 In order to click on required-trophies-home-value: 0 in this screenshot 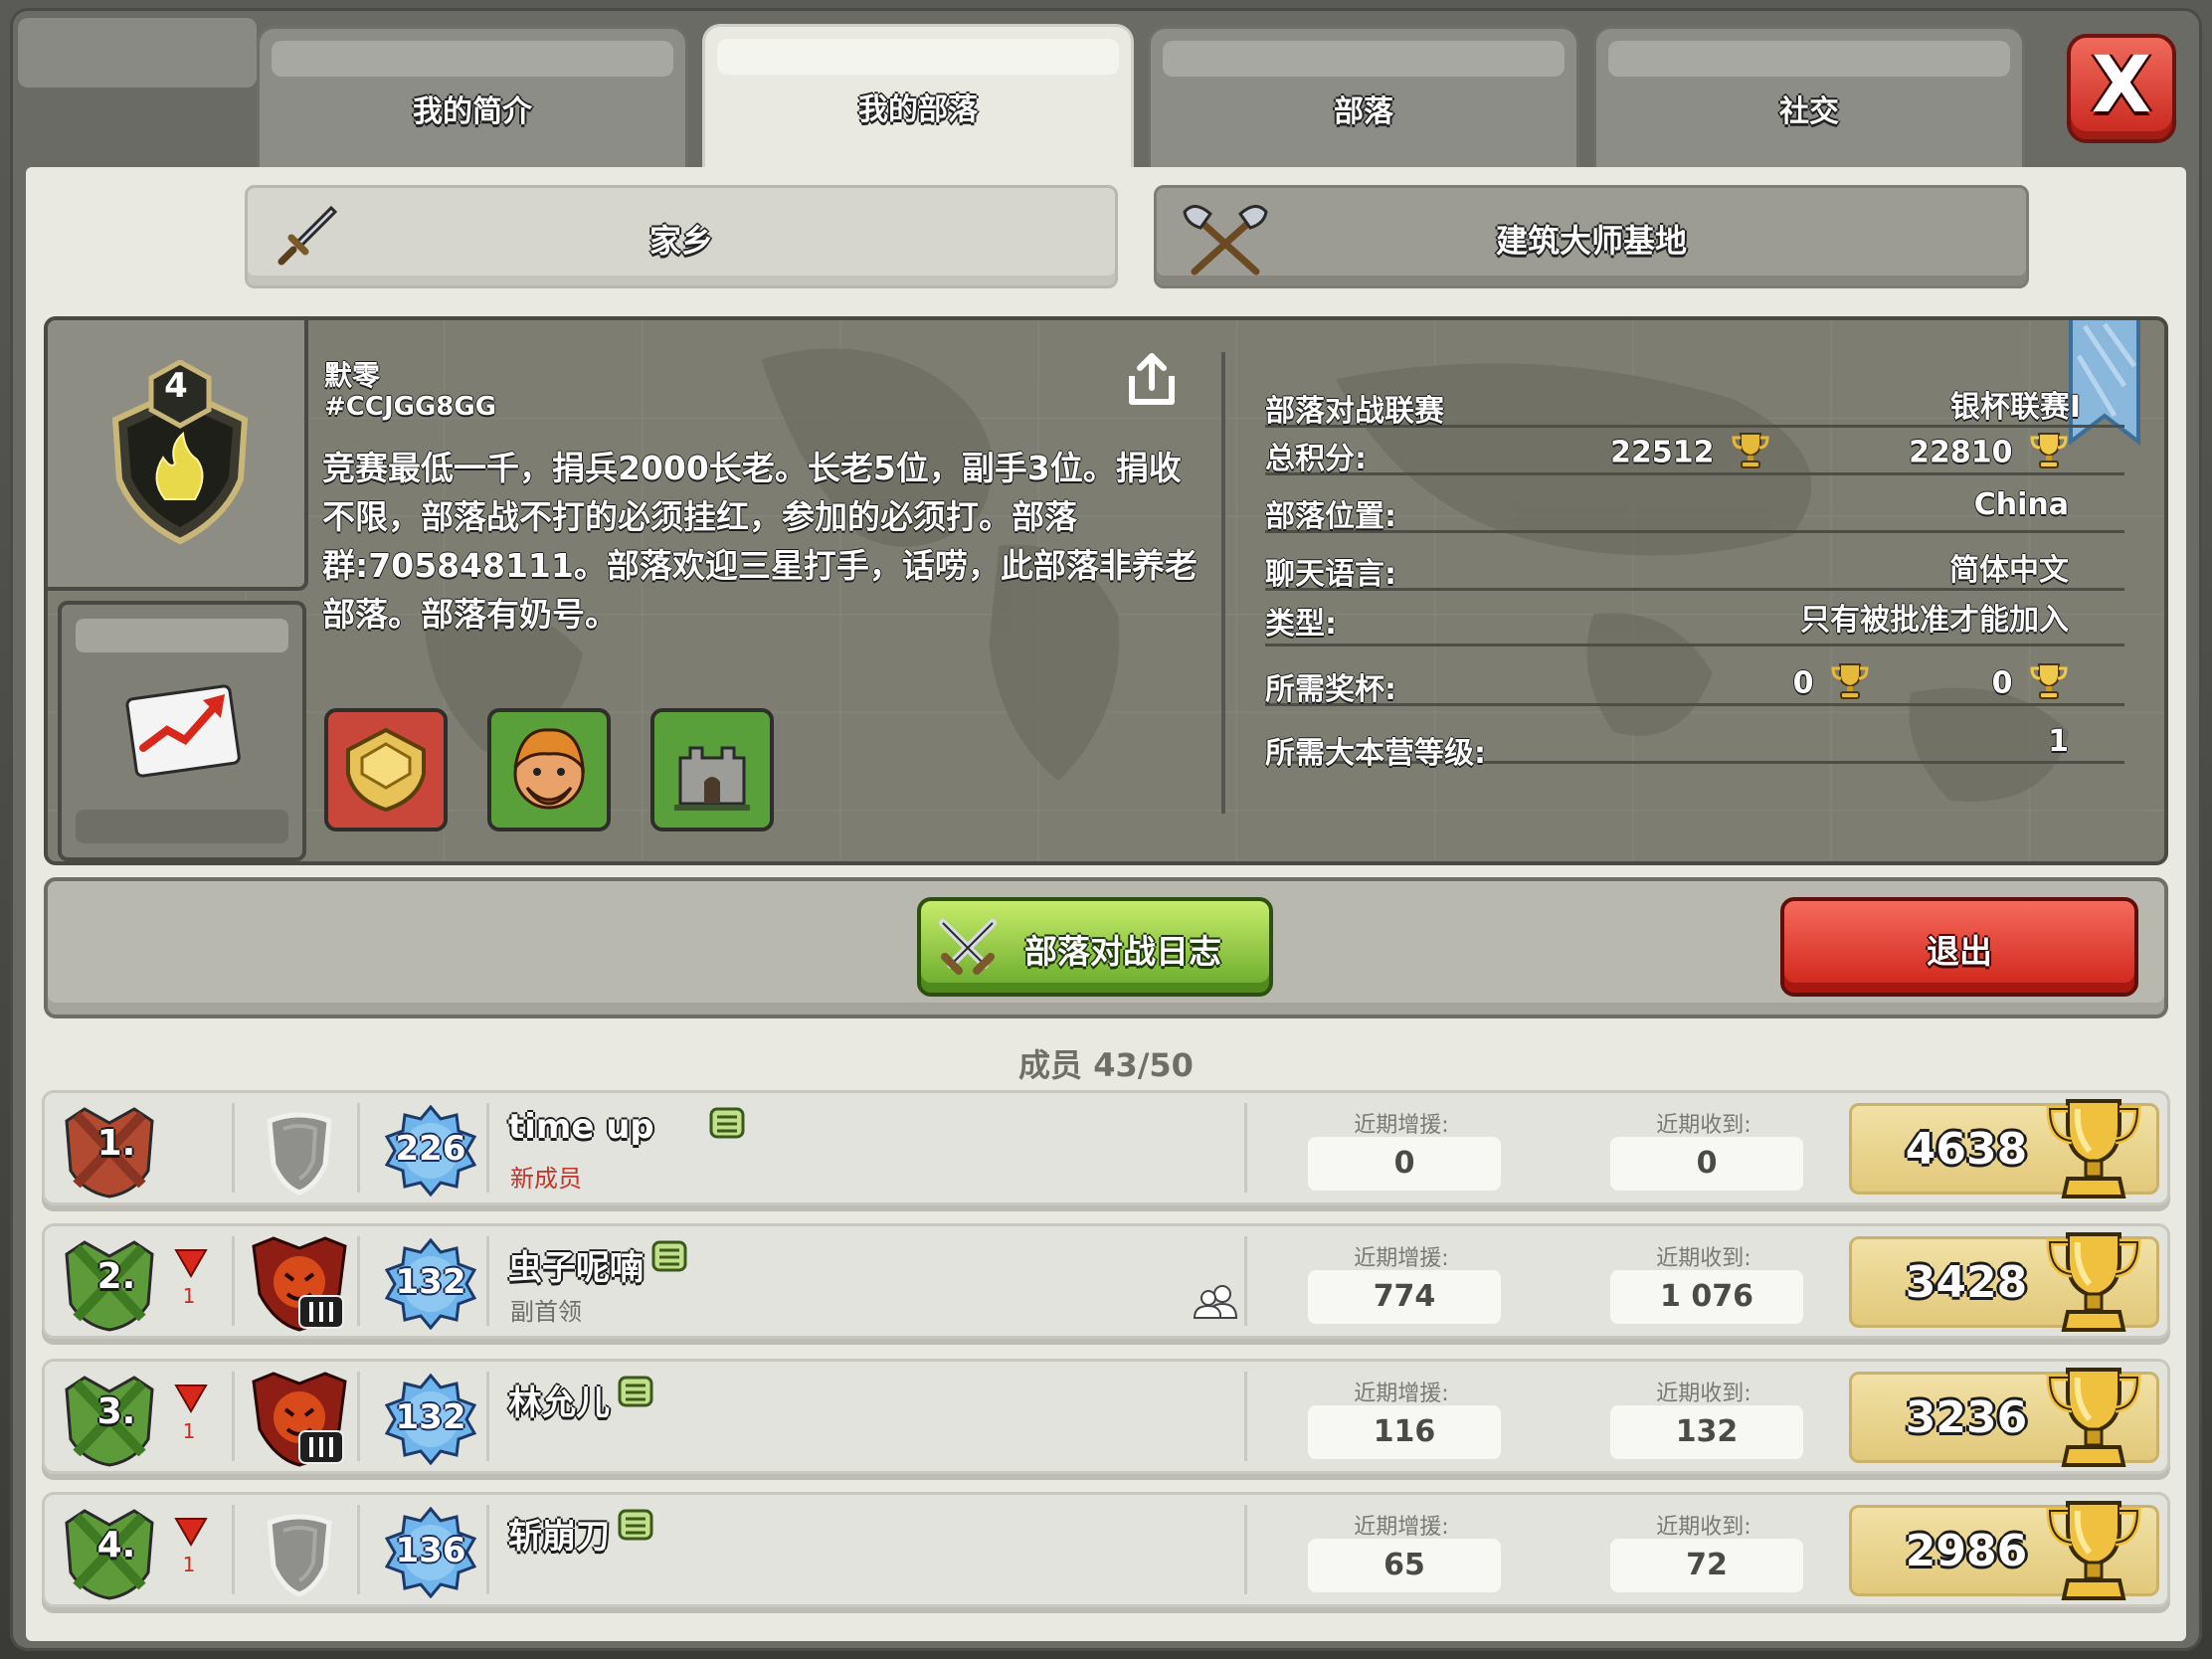, I will do `click(1803, 683)`.